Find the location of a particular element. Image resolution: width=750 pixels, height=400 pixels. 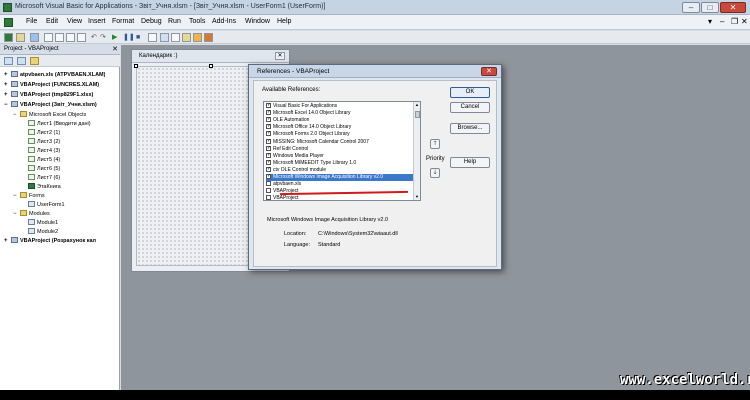

tree-item-rozrahunok: + VBAProject (Розрахунок кал is located at coordinates (50, 241).